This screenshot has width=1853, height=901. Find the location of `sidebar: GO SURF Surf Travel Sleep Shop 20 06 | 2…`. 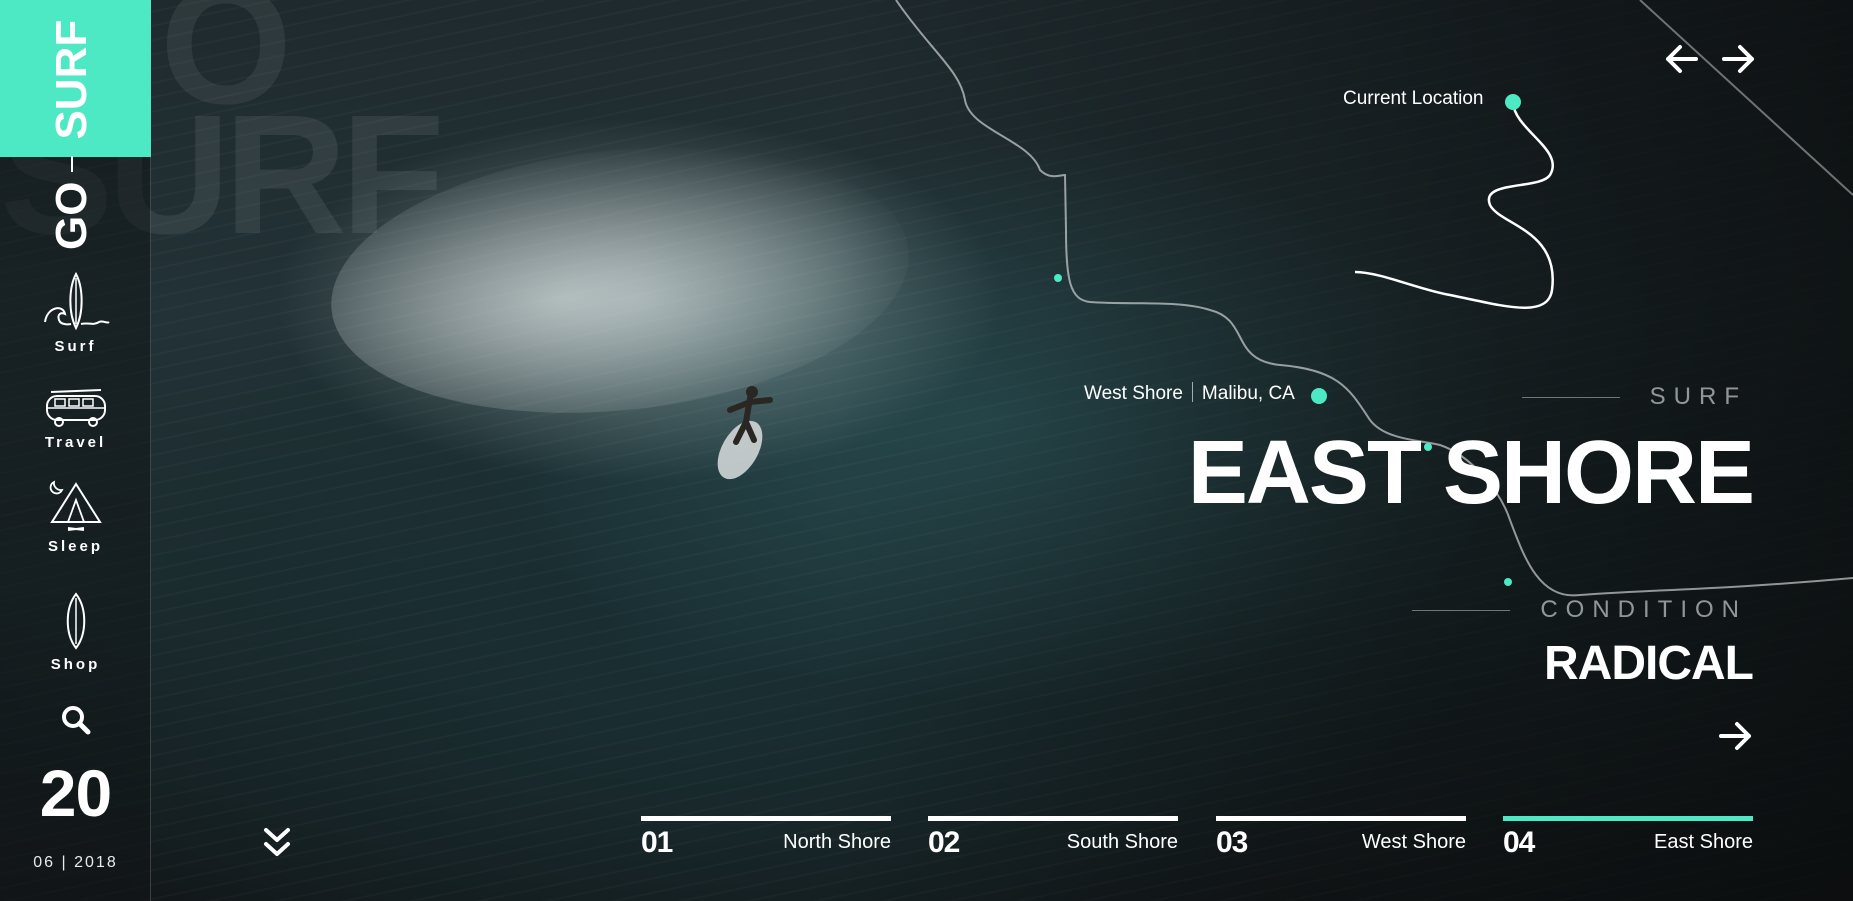

sidebar: GO SURF Surf Travel Sleep Shop 20 06 | 2… is located at coordinates (75, 450).